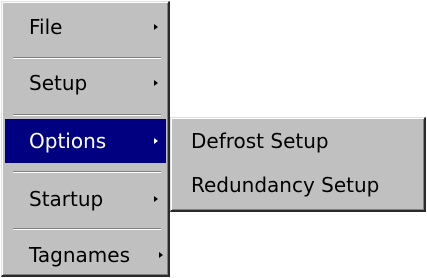 This screenshot has height=278, width=427. I want to click on menu-item-label: Setup, so click(58, 83).